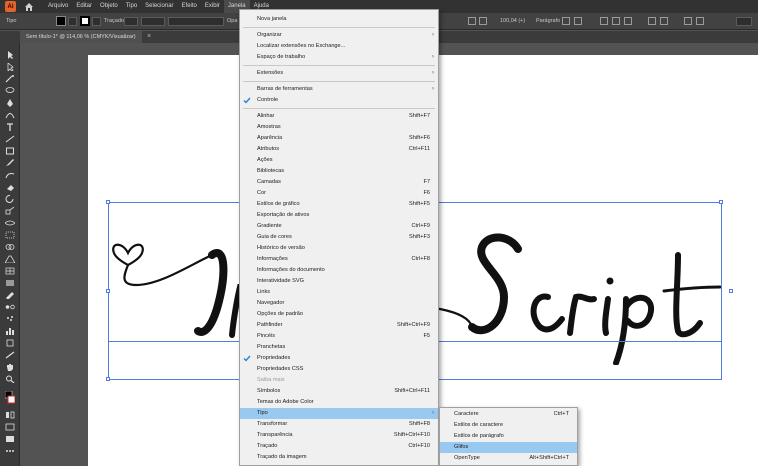  What do you see at coordinates (339, 35) in the screenshot?
I see `window-menu-item-organizar: Organizar ›` at bounding box center [339, 35].